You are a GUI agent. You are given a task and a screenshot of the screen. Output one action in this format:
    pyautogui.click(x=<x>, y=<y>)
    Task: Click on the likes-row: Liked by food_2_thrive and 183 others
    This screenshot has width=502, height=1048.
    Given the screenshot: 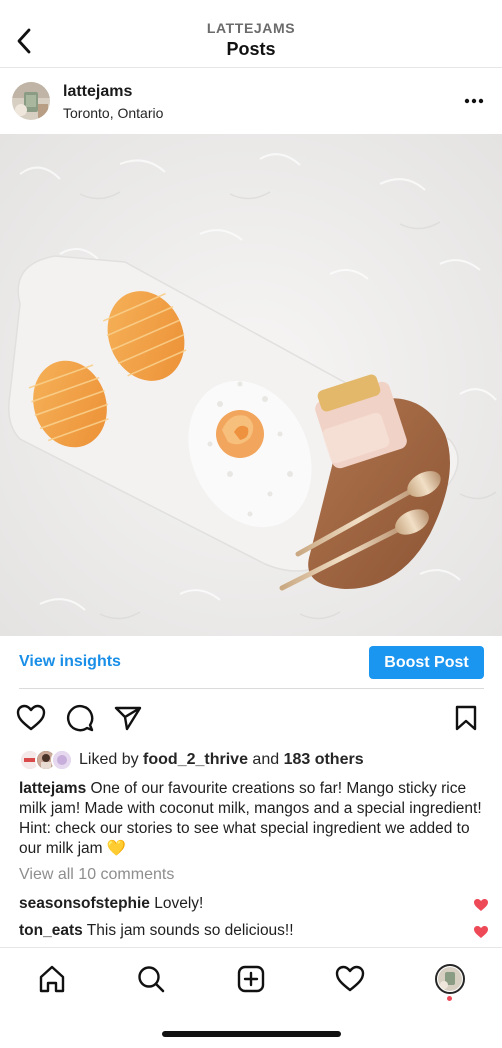 What is the action you would take?
    pyautogui.click(x=191, y=760)
    